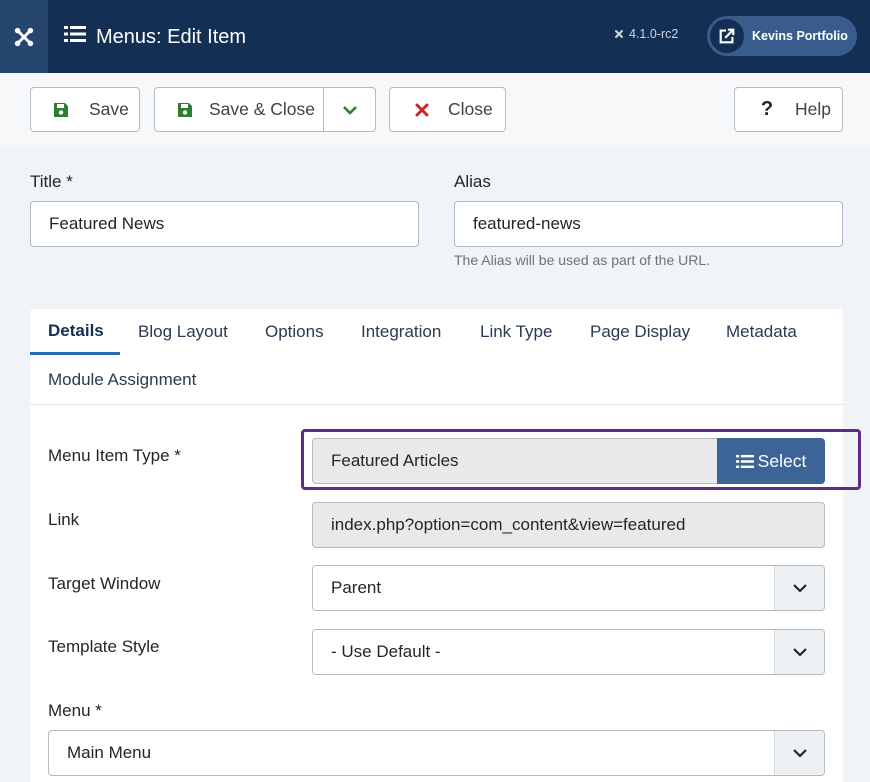  I want to click on target-window-value: Parent, so click(356, 587).